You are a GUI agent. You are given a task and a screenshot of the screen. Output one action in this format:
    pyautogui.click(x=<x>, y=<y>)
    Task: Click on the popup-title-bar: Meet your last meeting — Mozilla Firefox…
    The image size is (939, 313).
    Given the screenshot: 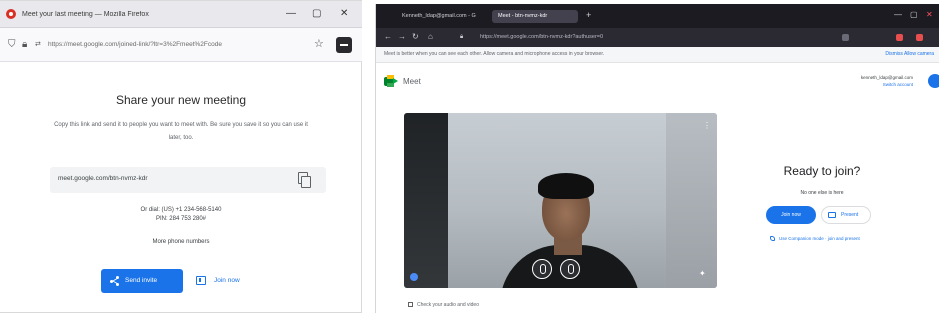 What is the action you would take?
    pyautogui.click(x=181, y=14)
    